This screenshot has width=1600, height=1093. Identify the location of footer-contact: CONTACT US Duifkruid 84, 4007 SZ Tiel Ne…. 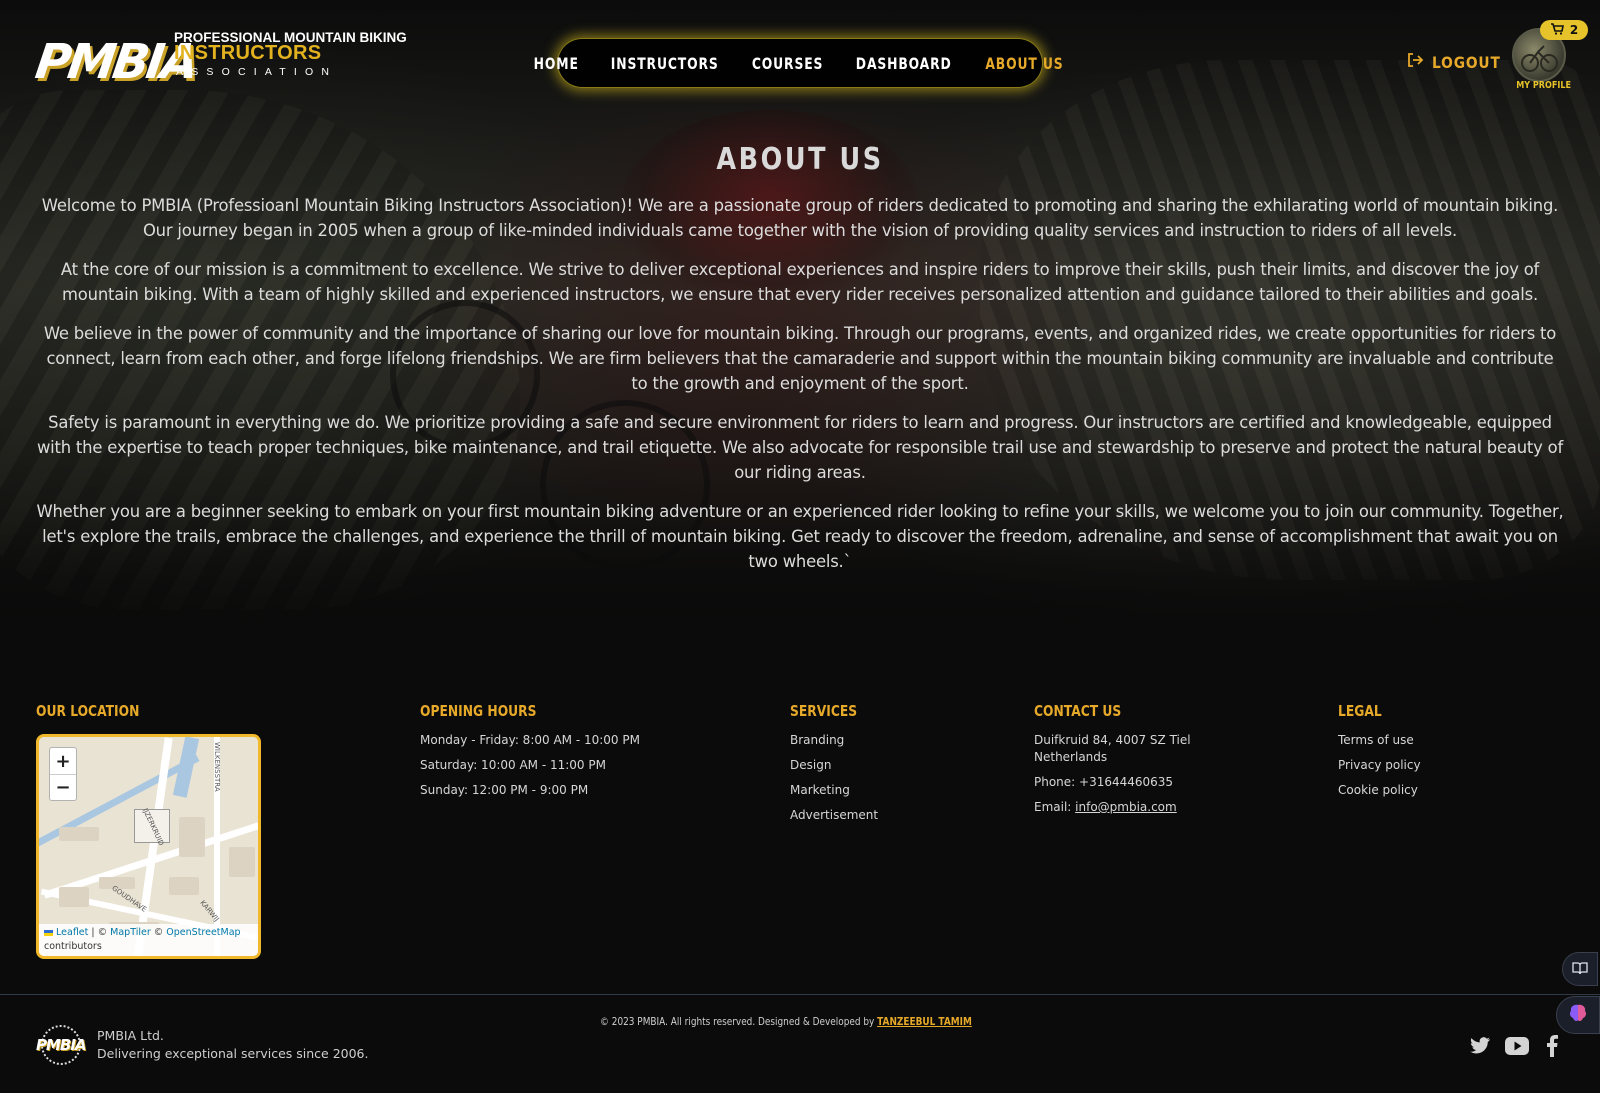
(1112, 763).